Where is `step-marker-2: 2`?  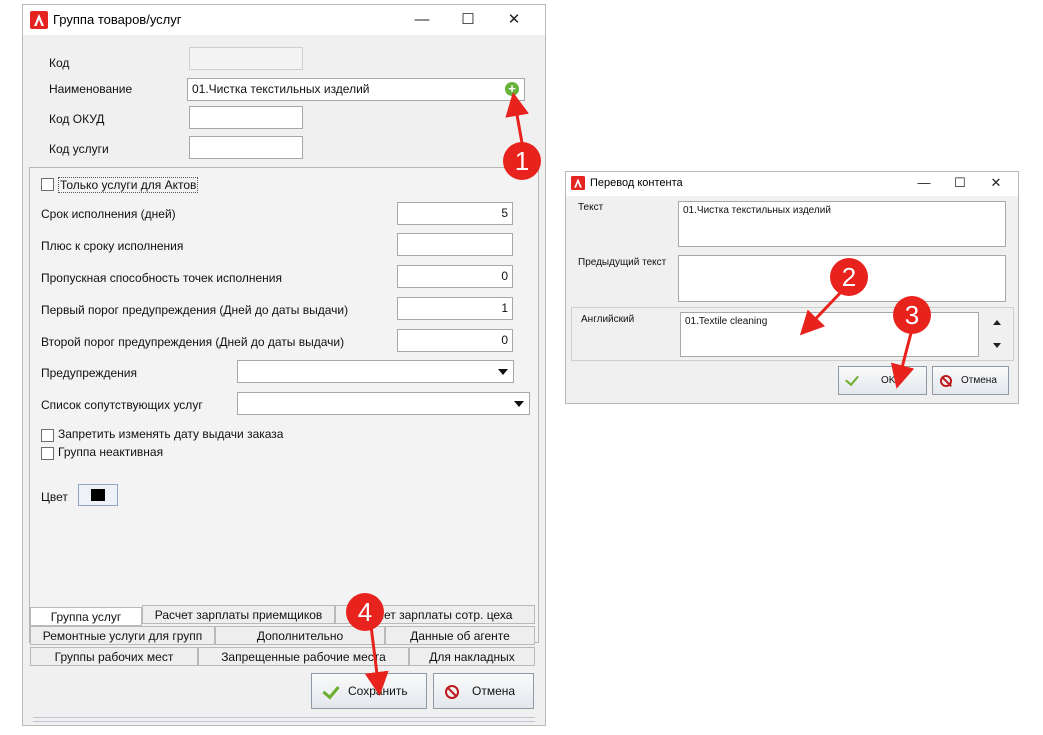 step-marker-2: 2 is located at coordinates (849, 277).